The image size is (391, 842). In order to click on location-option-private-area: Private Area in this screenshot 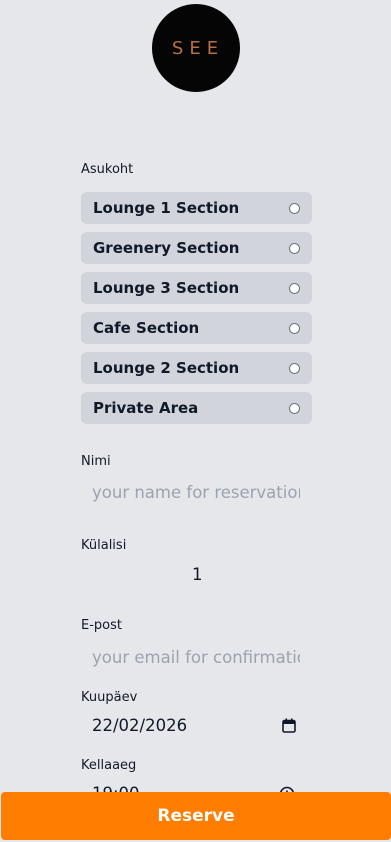, I will do `click(196, 408)`.